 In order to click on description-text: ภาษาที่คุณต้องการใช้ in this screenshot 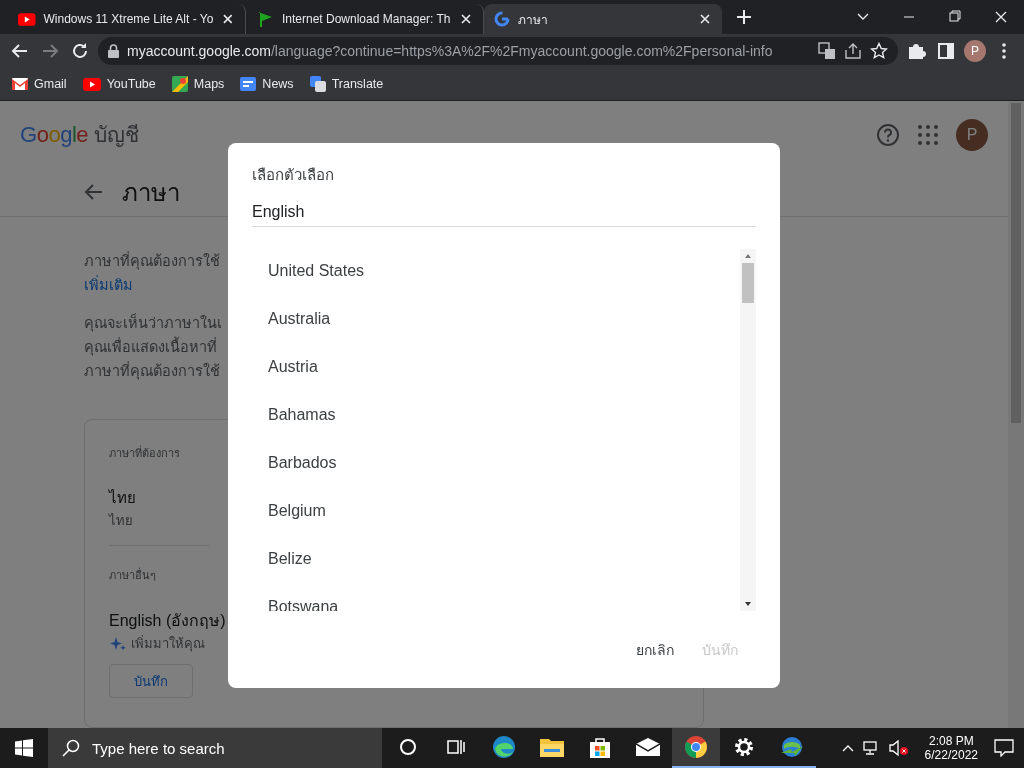, I will do `click(152, 371)`.